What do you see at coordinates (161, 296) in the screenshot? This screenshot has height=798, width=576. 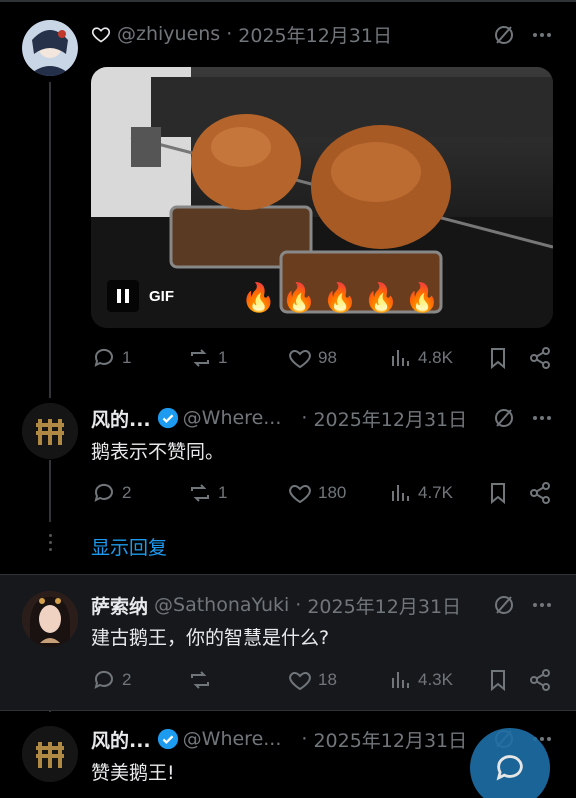 I see `gif-label: GIF` at bounding box center [161, 296].